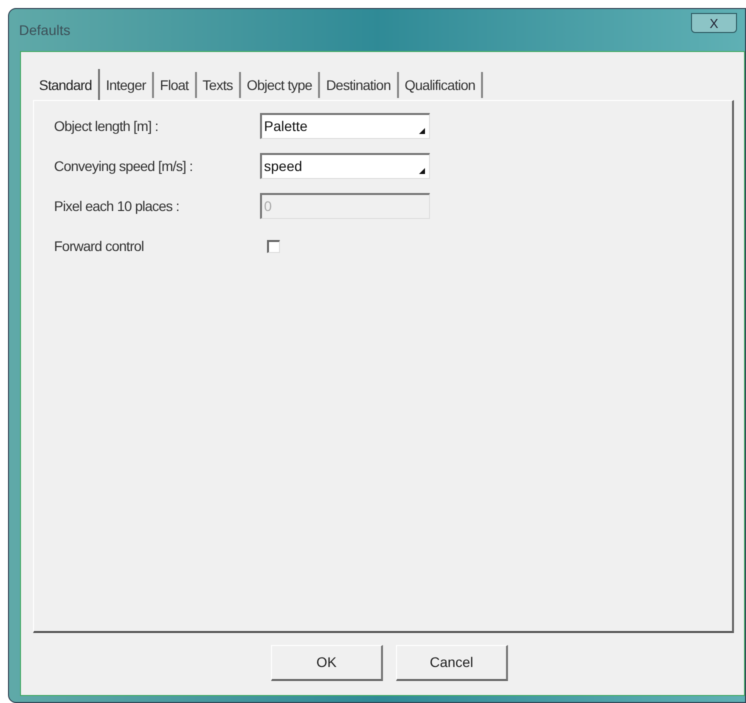 Image resolution: width=746 pixels, height=703 pixels. What do you see at coordinates (99, 246) in the screenshot?
I see `field-label: Forward control` at bounding box center [99, 246].